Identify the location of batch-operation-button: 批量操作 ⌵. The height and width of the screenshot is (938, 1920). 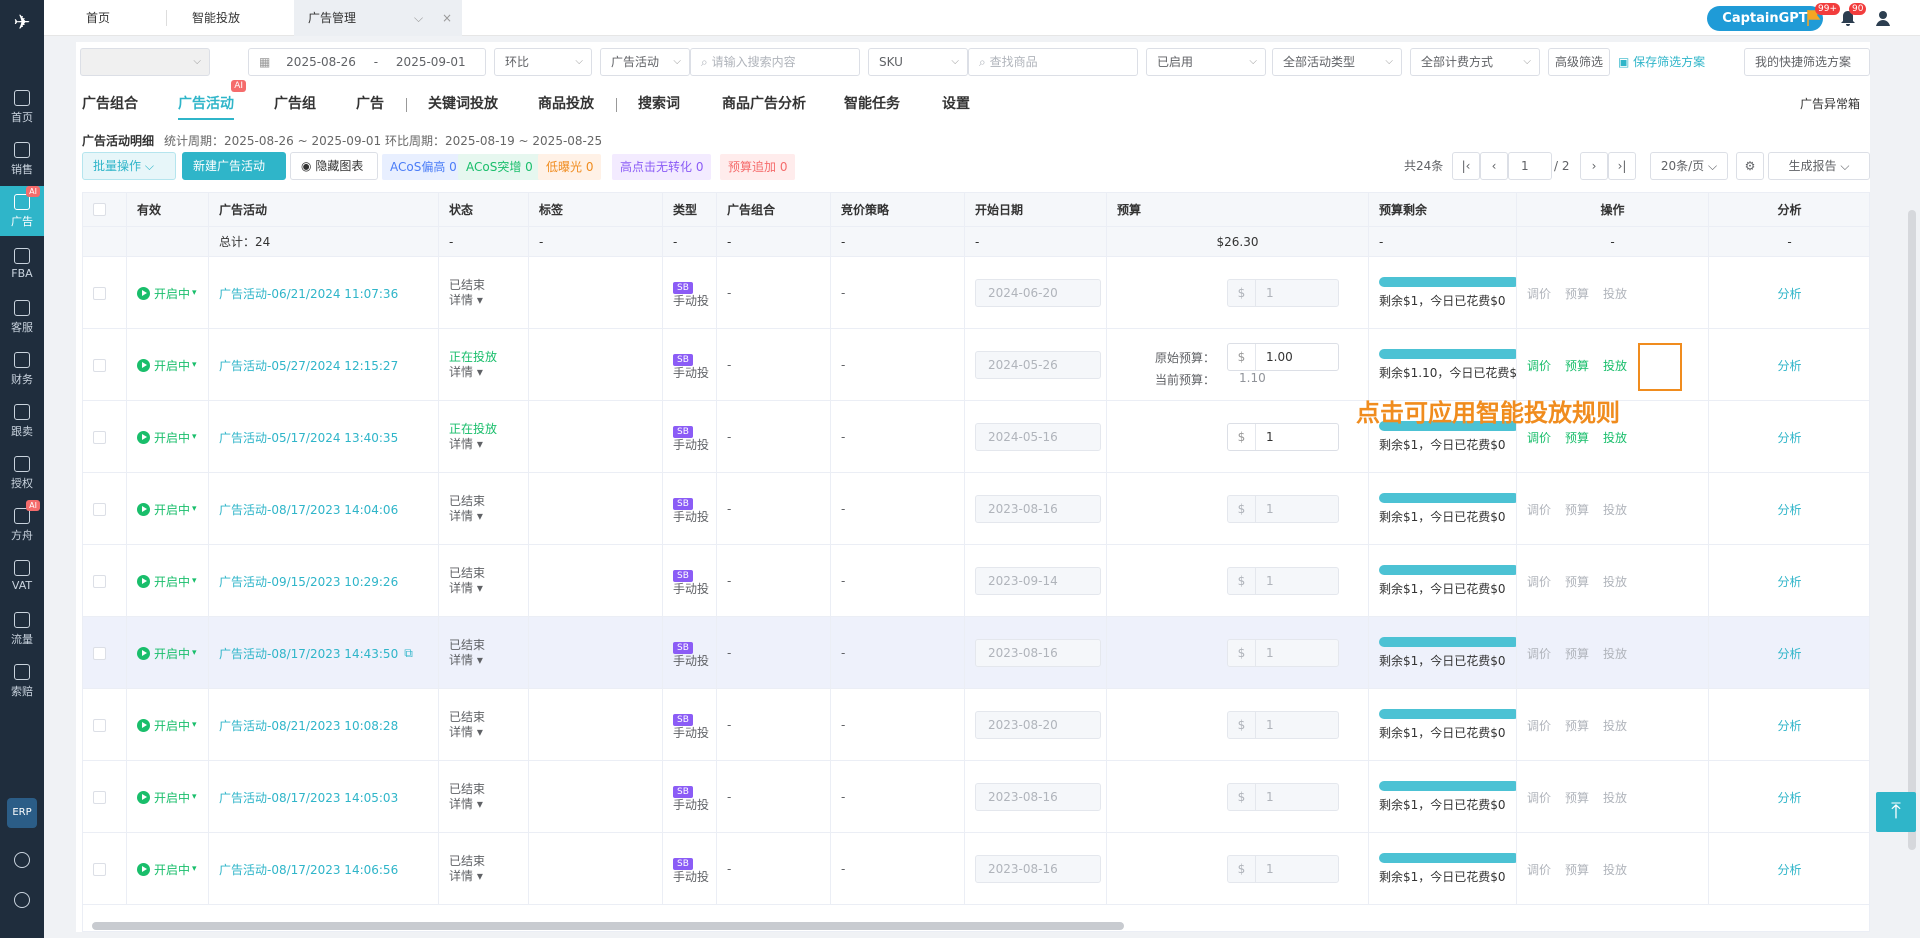
(129, 166).